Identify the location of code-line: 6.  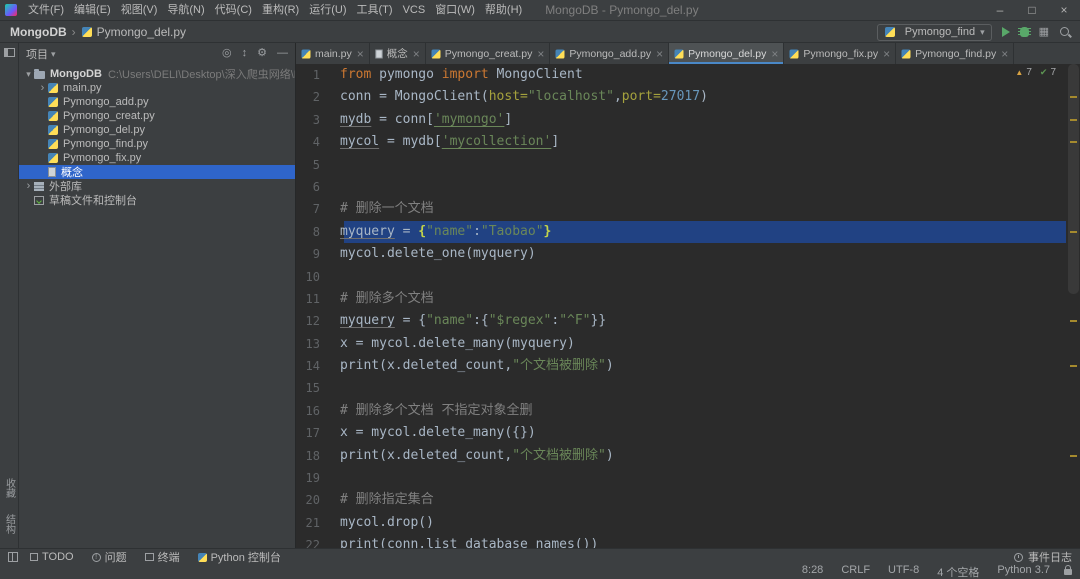
(681, 187).